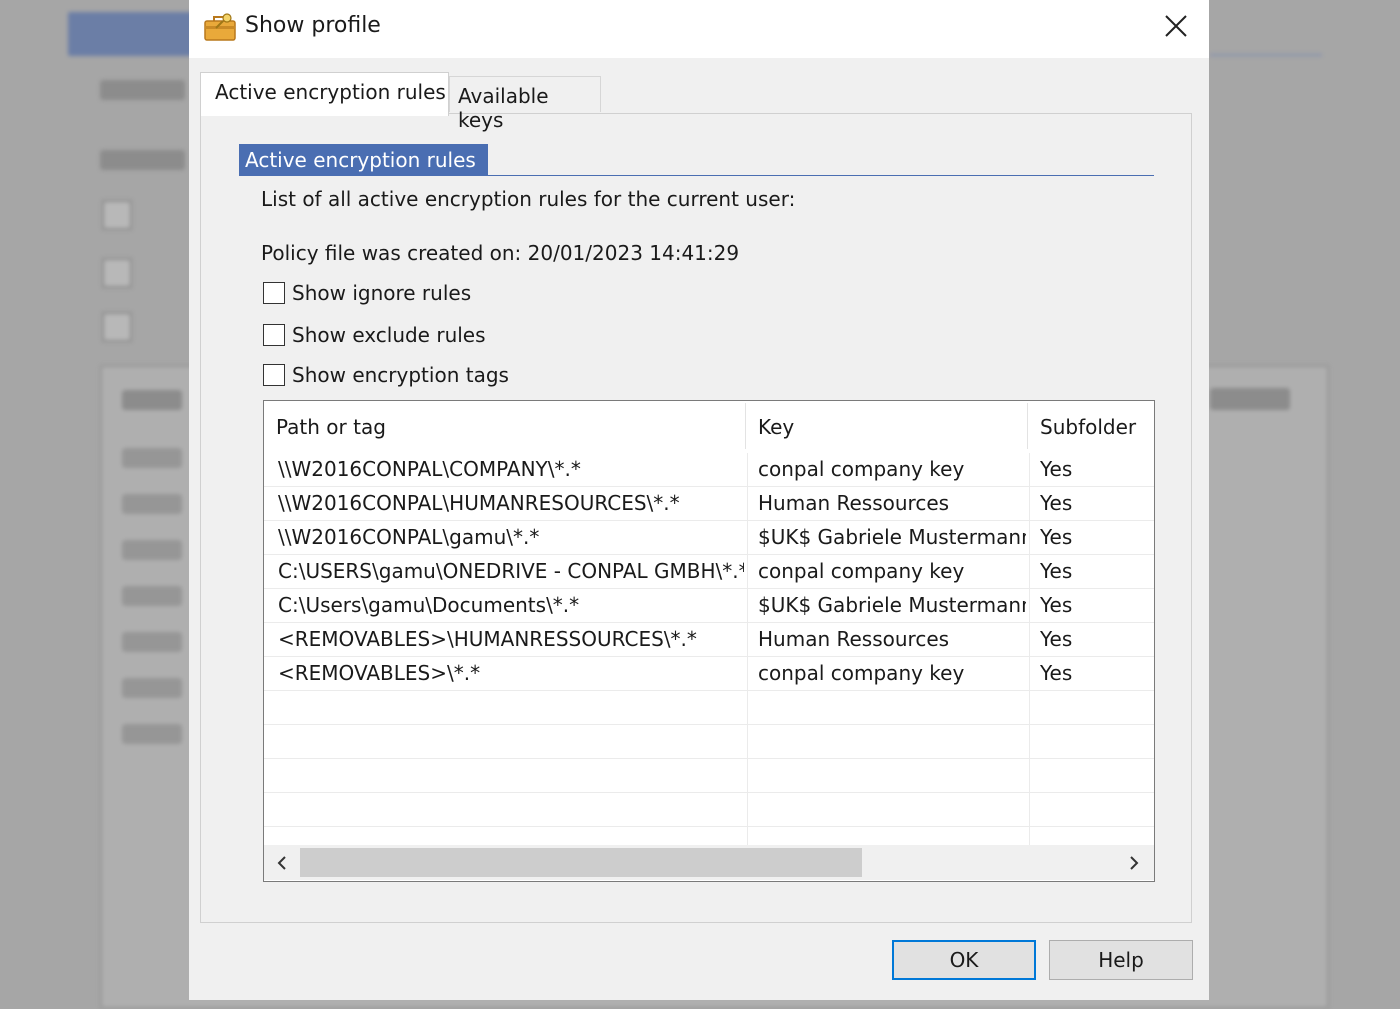 The height and width of the screenshot is (1009, 1400). I want to click on checkbox-label: Show encryption tags, so click(400, 375).